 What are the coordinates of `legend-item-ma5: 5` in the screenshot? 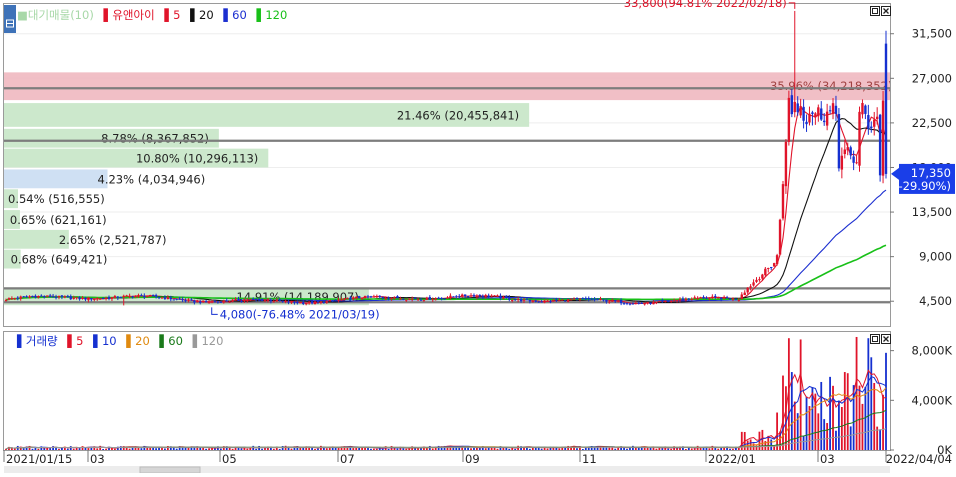 It's located at (176, 15).